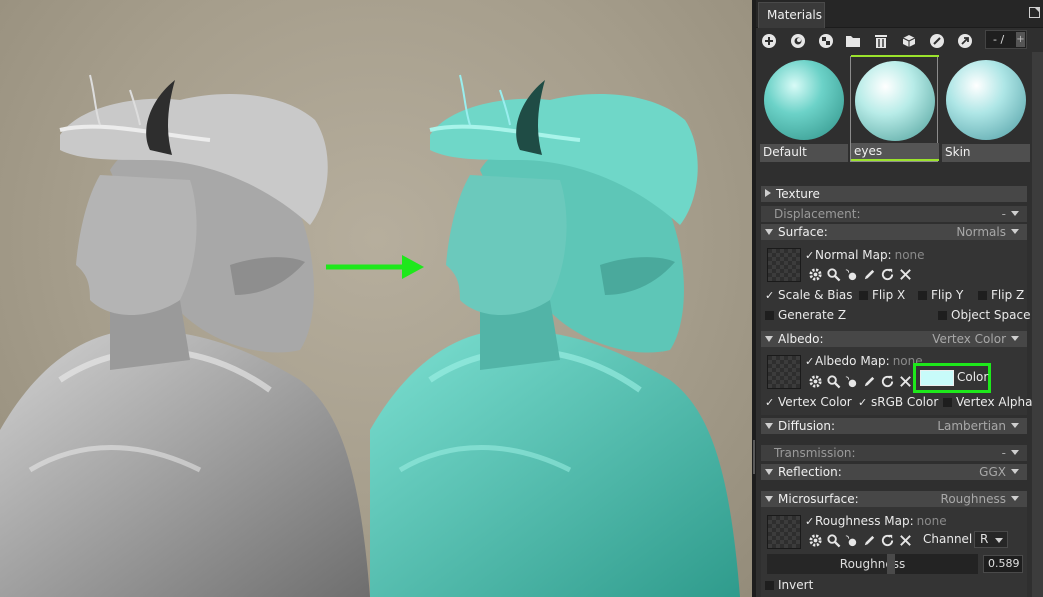  I want to click on section-value: GGX, so click(992, 472).